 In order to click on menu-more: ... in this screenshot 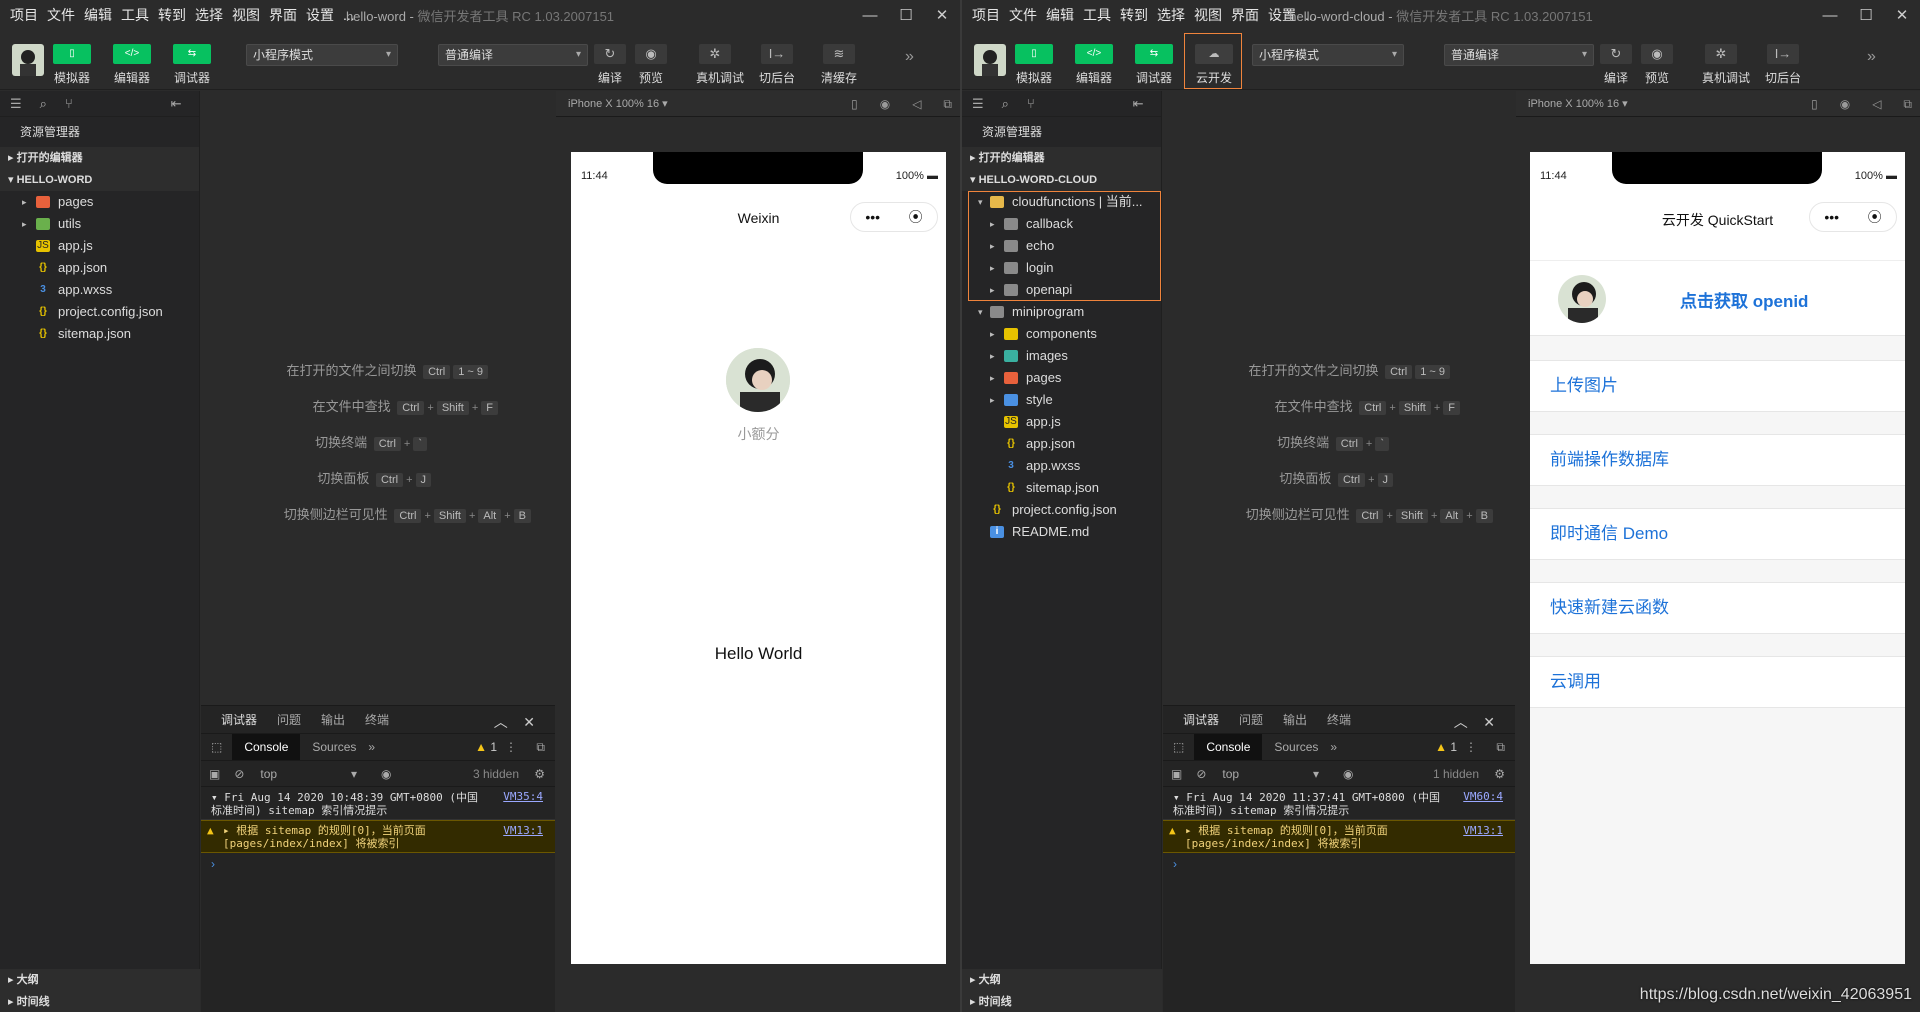, I will do `click(349, 15)`.